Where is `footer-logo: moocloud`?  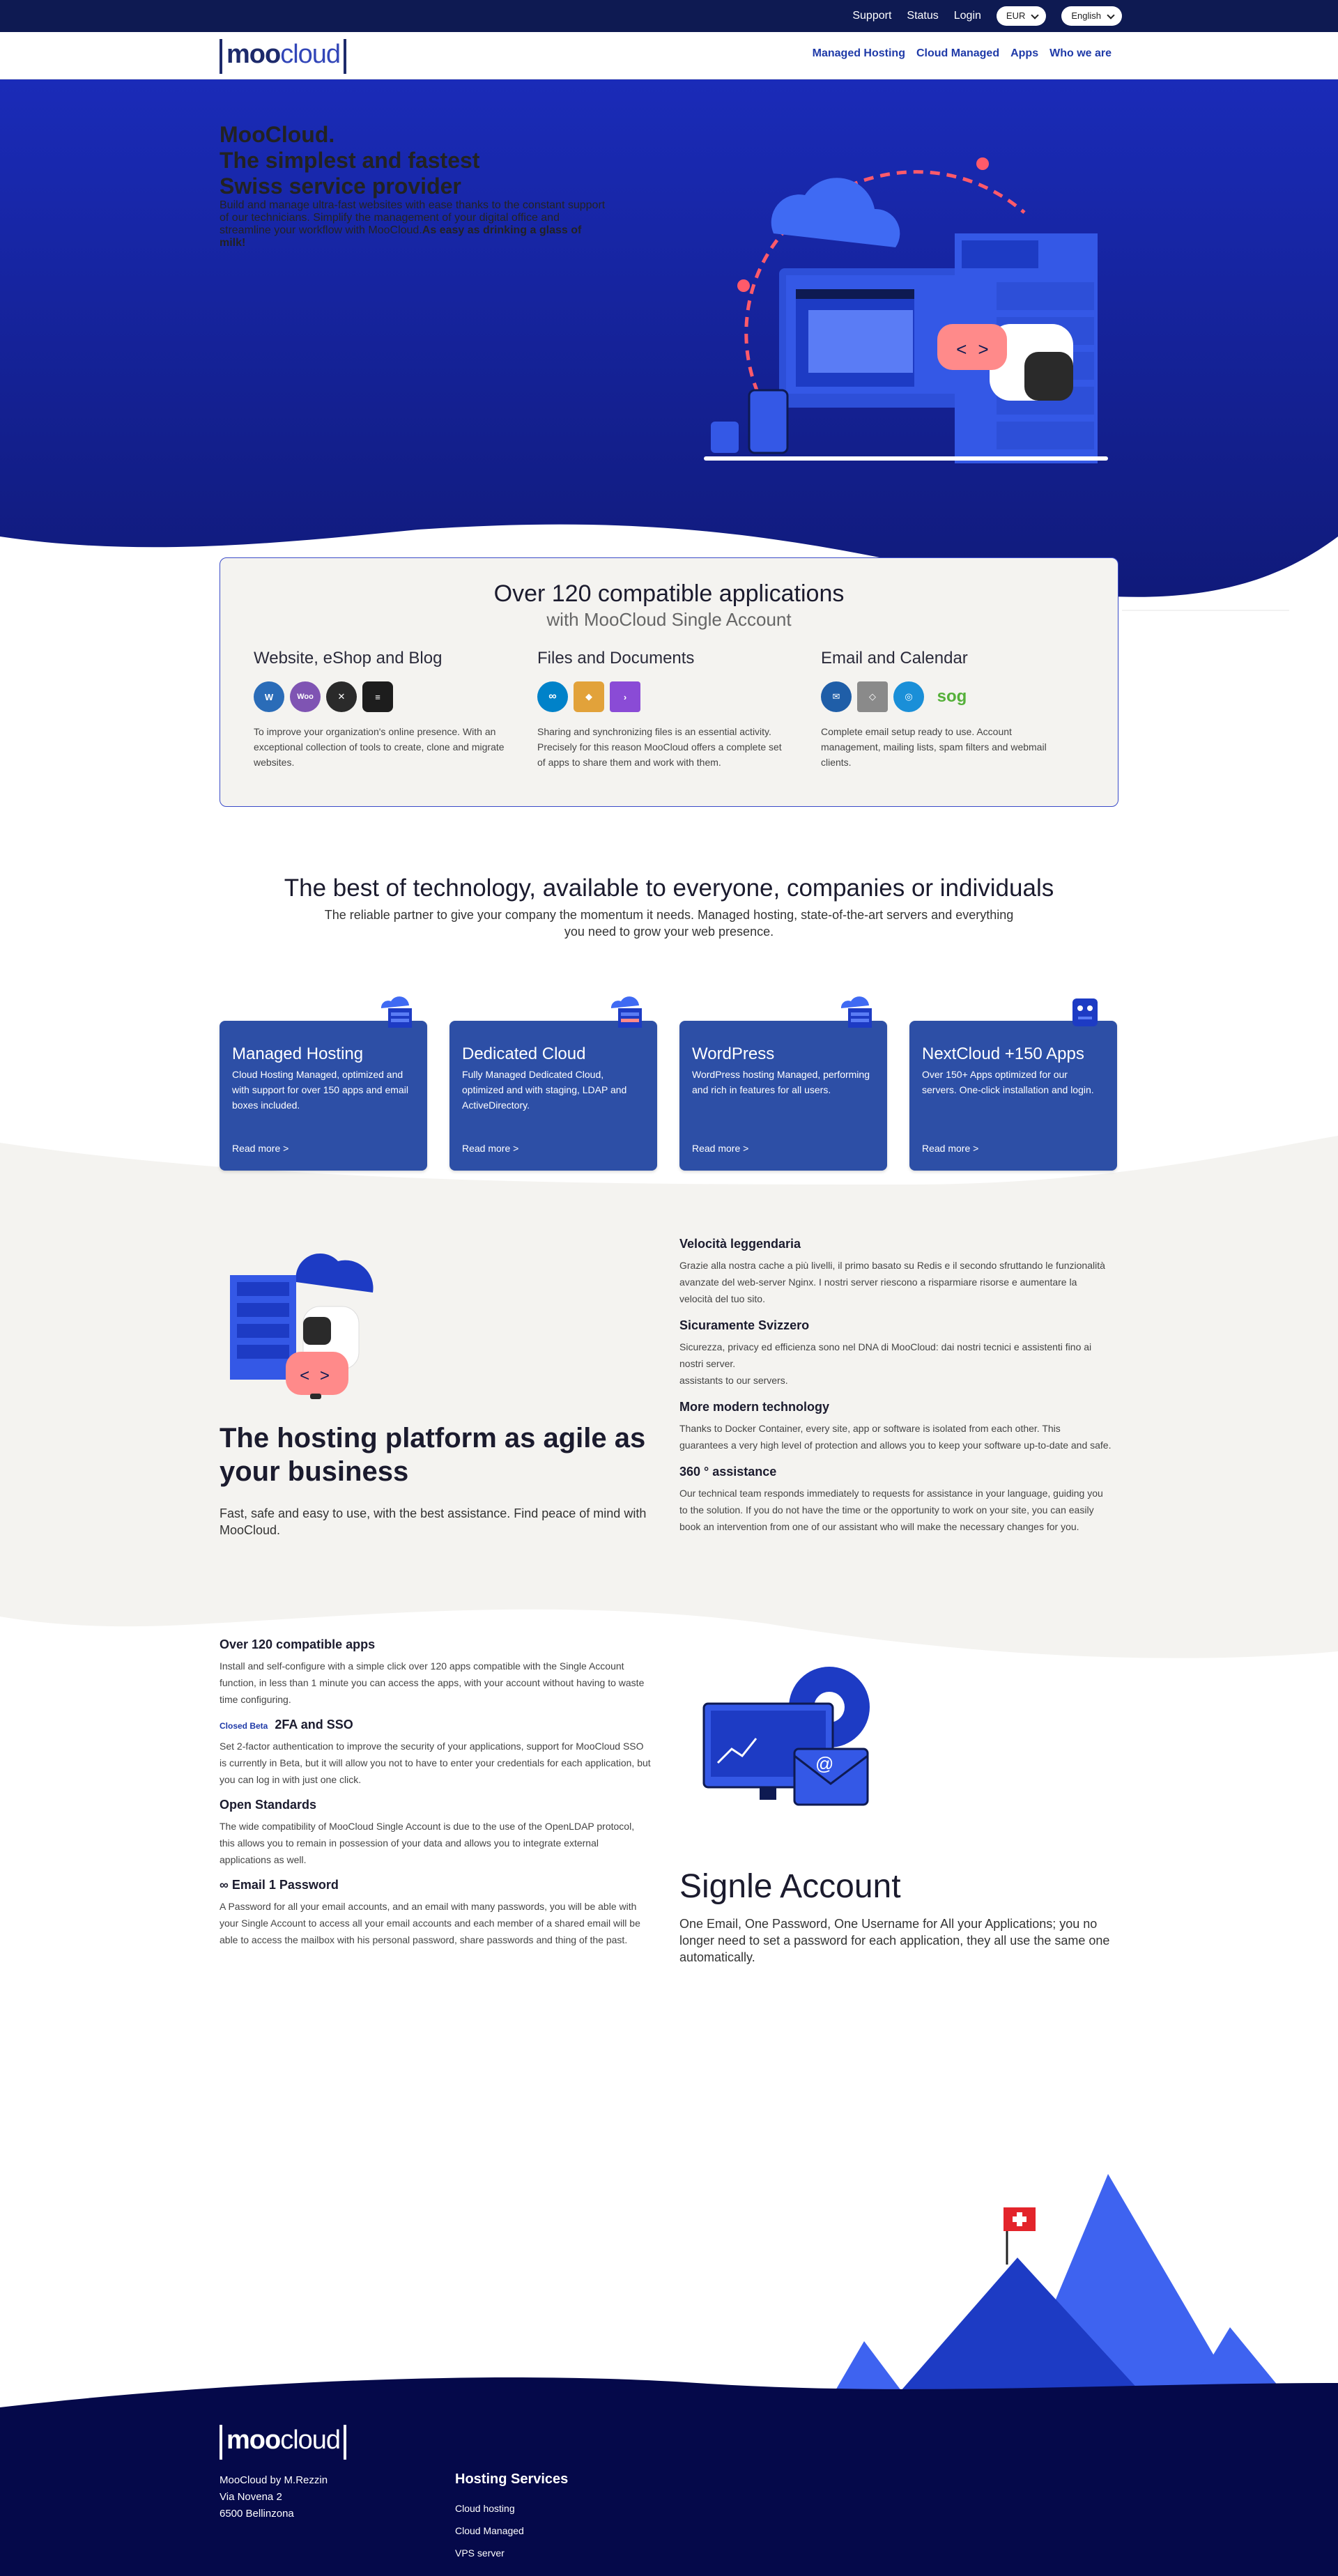
footer-logo: moocloud is located at coordinates (283, 2442).